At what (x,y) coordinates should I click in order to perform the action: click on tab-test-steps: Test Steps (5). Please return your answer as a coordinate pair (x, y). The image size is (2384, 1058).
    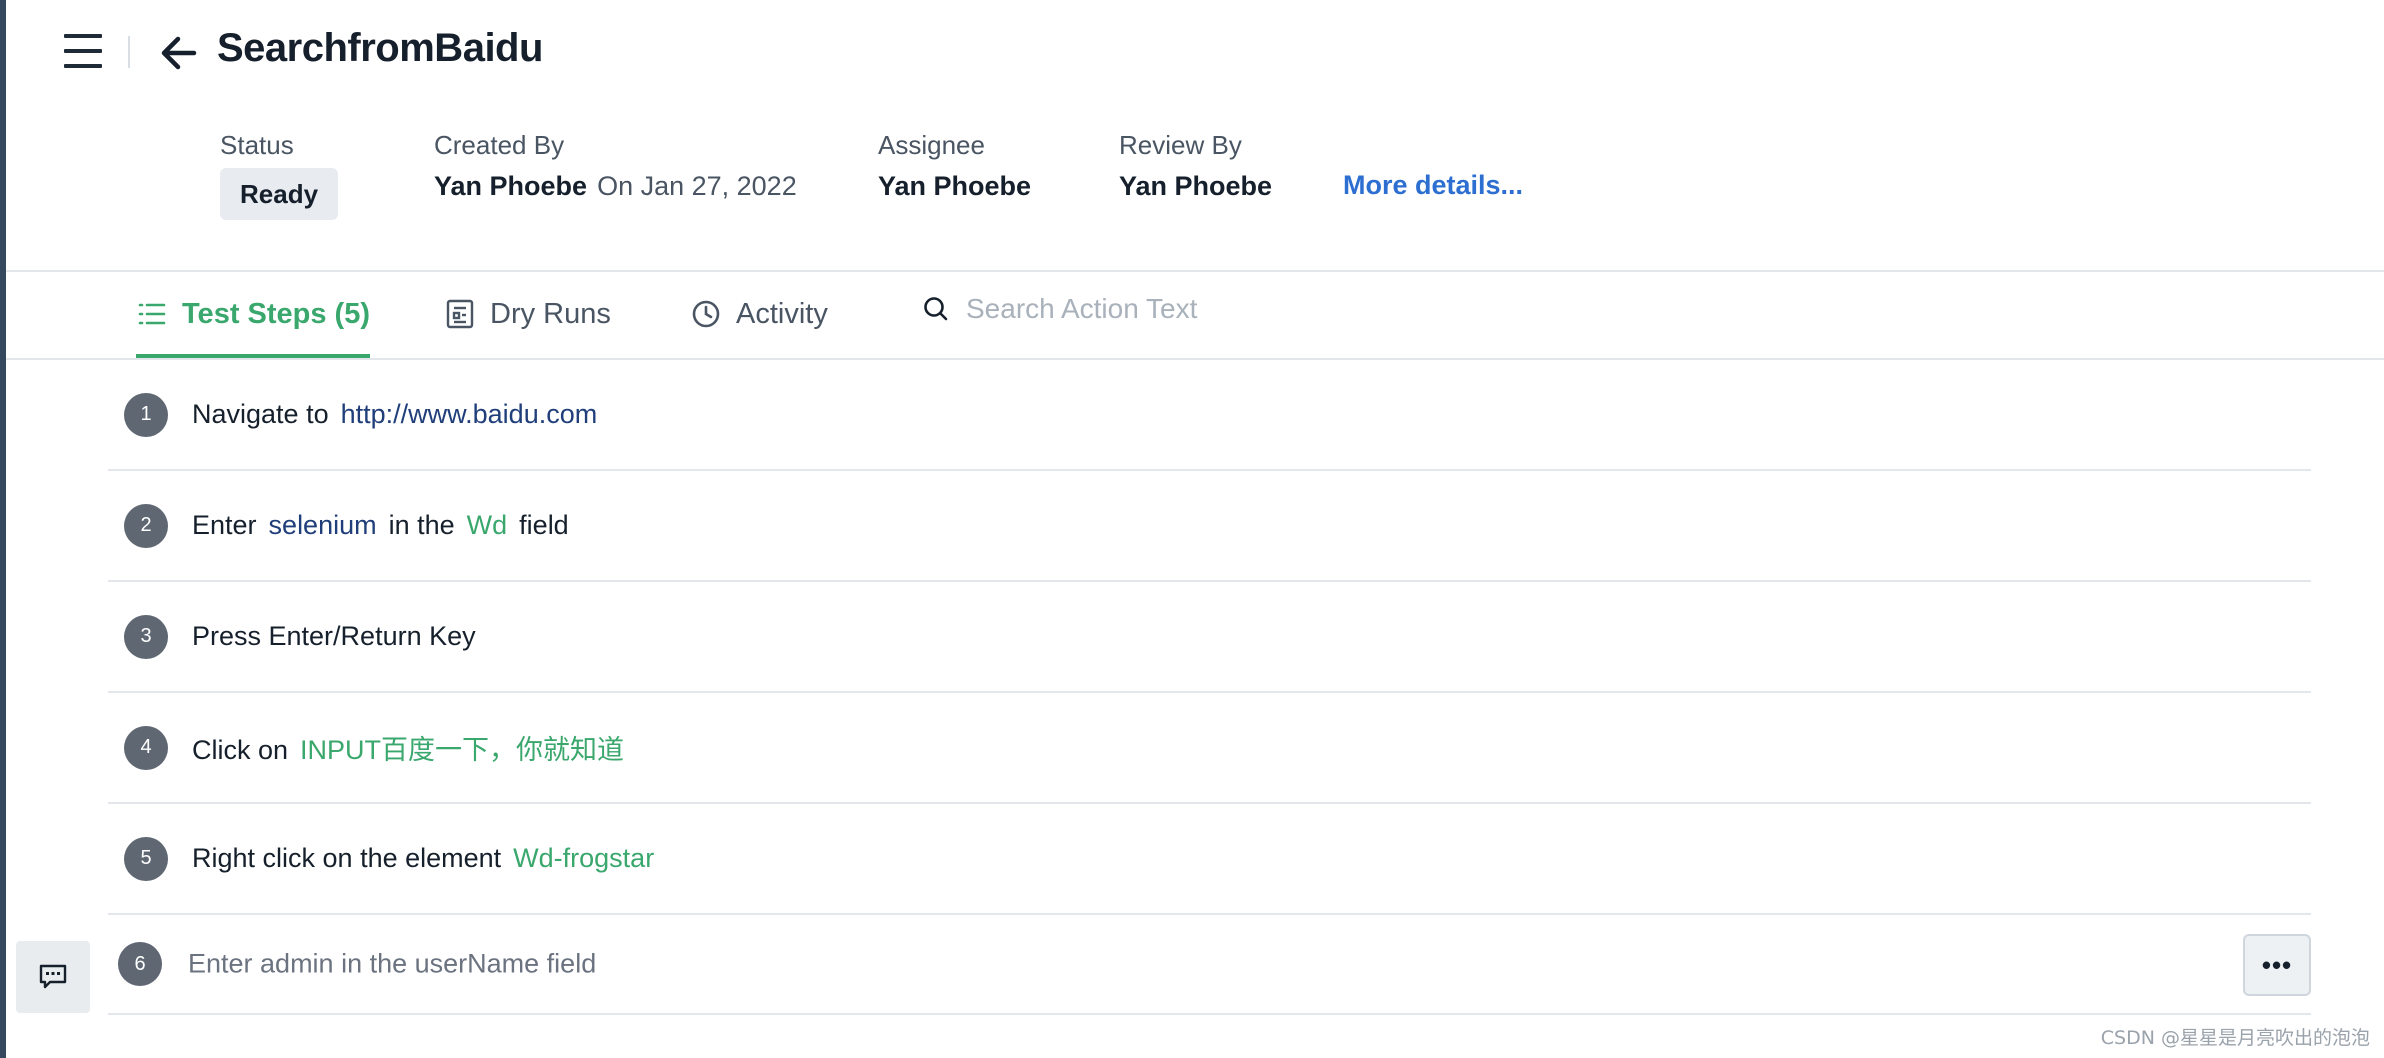
    Looking at the image, I should click on (253, 315).